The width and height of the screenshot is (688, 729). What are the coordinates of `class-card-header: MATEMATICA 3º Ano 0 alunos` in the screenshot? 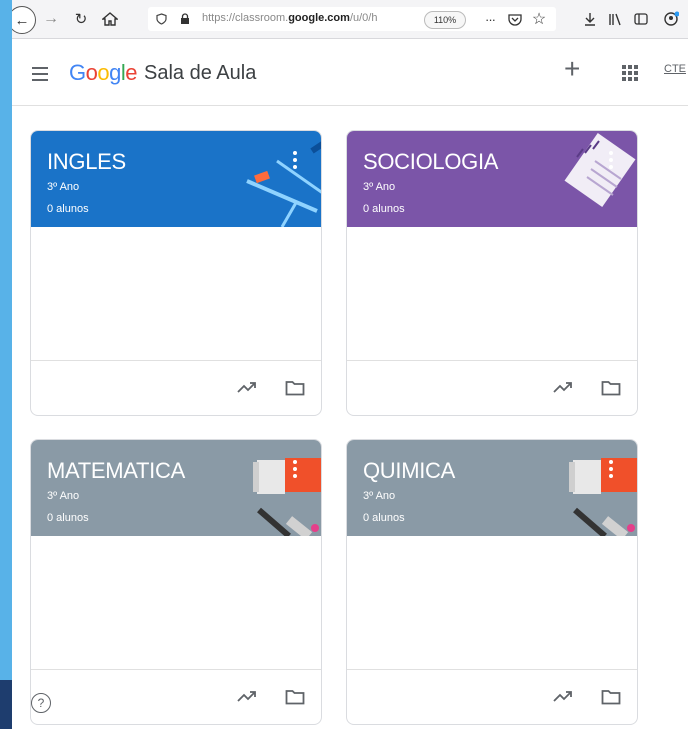 It's located at (176, 488).